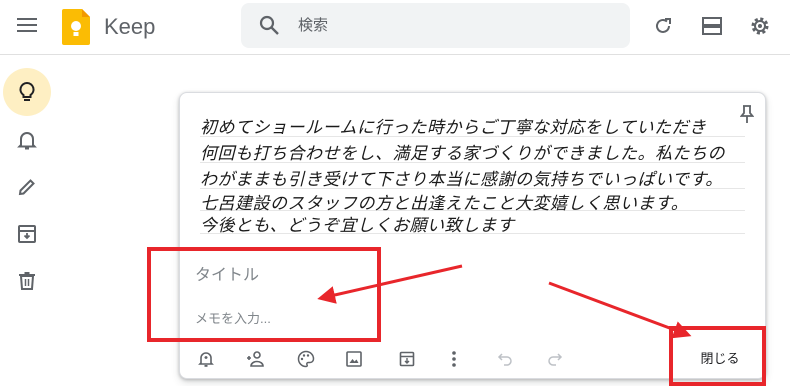  Describe the element at coordinates (504, 301) in the screenshot. I see `annotation-arrows` at that location.